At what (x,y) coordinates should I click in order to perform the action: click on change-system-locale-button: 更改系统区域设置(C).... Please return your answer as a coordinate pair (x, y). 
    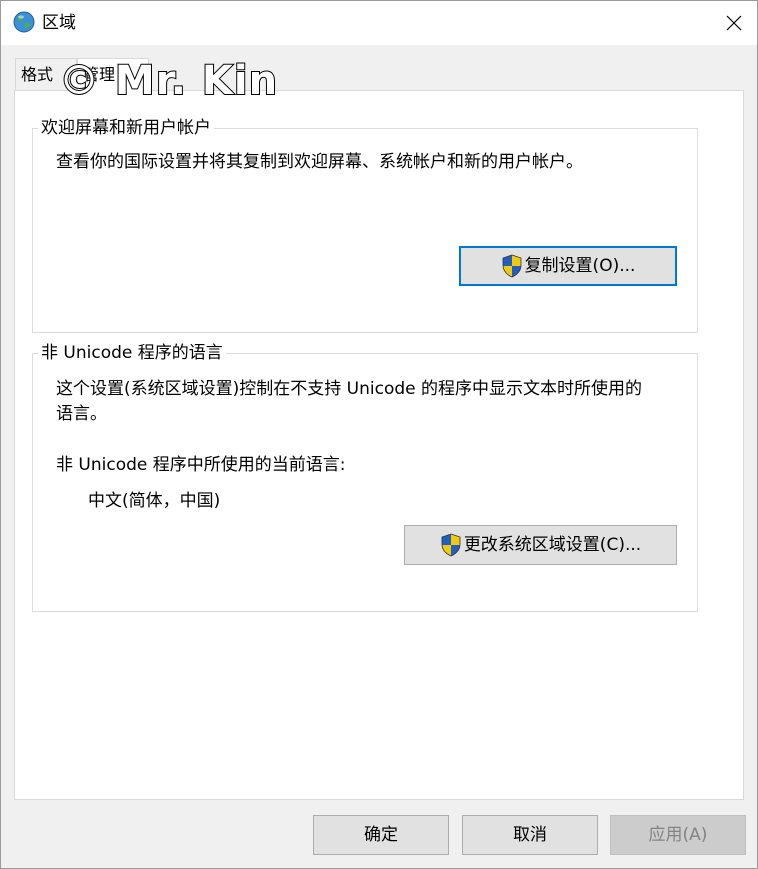
    Looking at the image, I should click on (540, 545).